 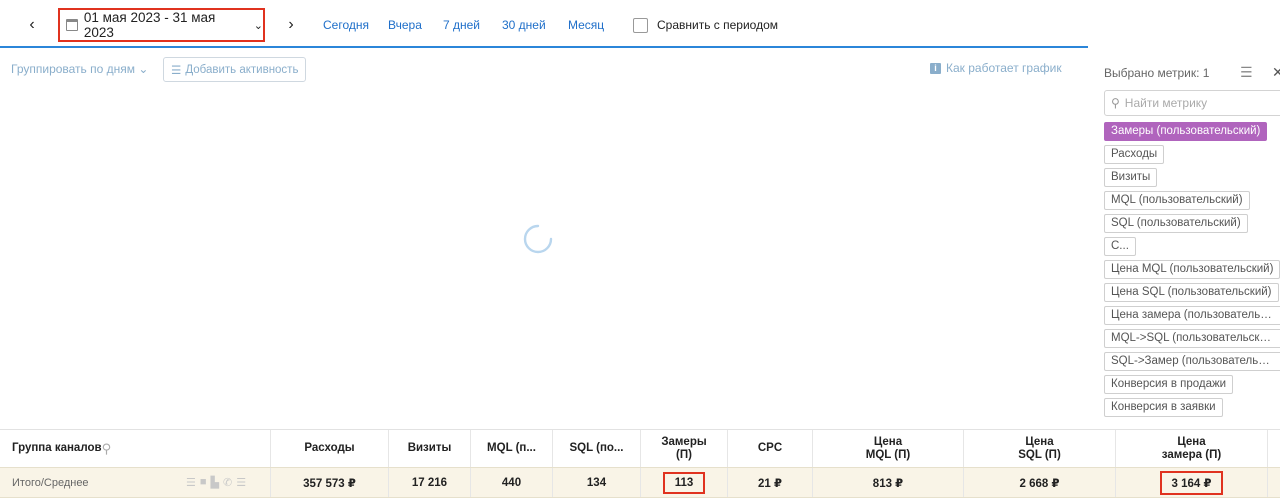 I want to click on metric-tag-sql: SQL (пользовательский), so click(x=1176, y=223).